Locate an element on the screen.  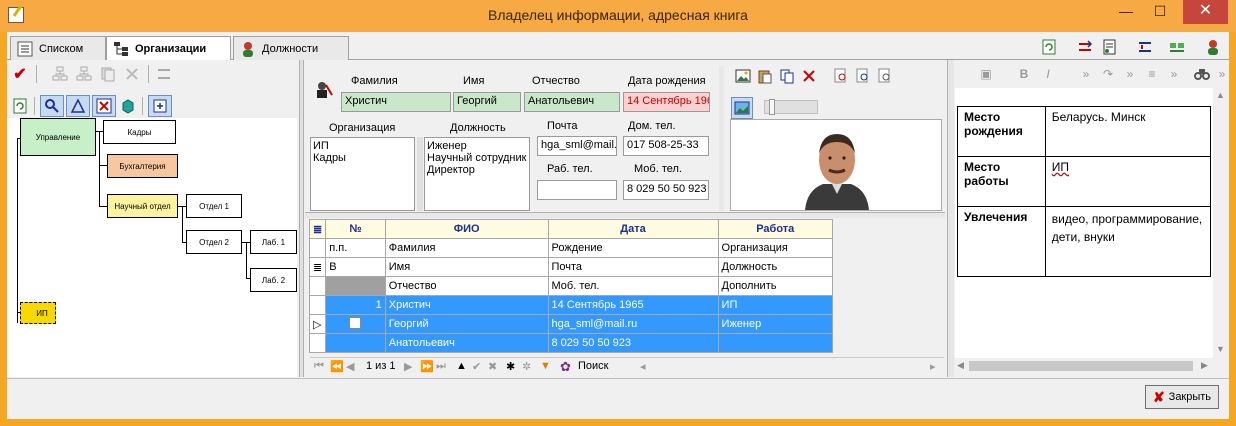
cube-icon is located at coordinates (128, 106).